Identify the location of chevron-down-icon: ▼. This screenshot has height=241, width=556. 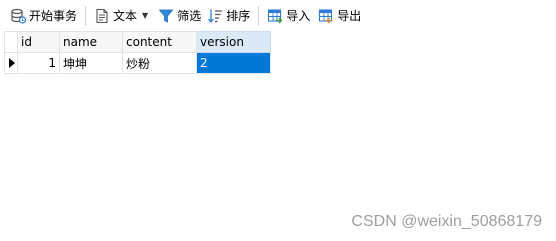
(145, 15).